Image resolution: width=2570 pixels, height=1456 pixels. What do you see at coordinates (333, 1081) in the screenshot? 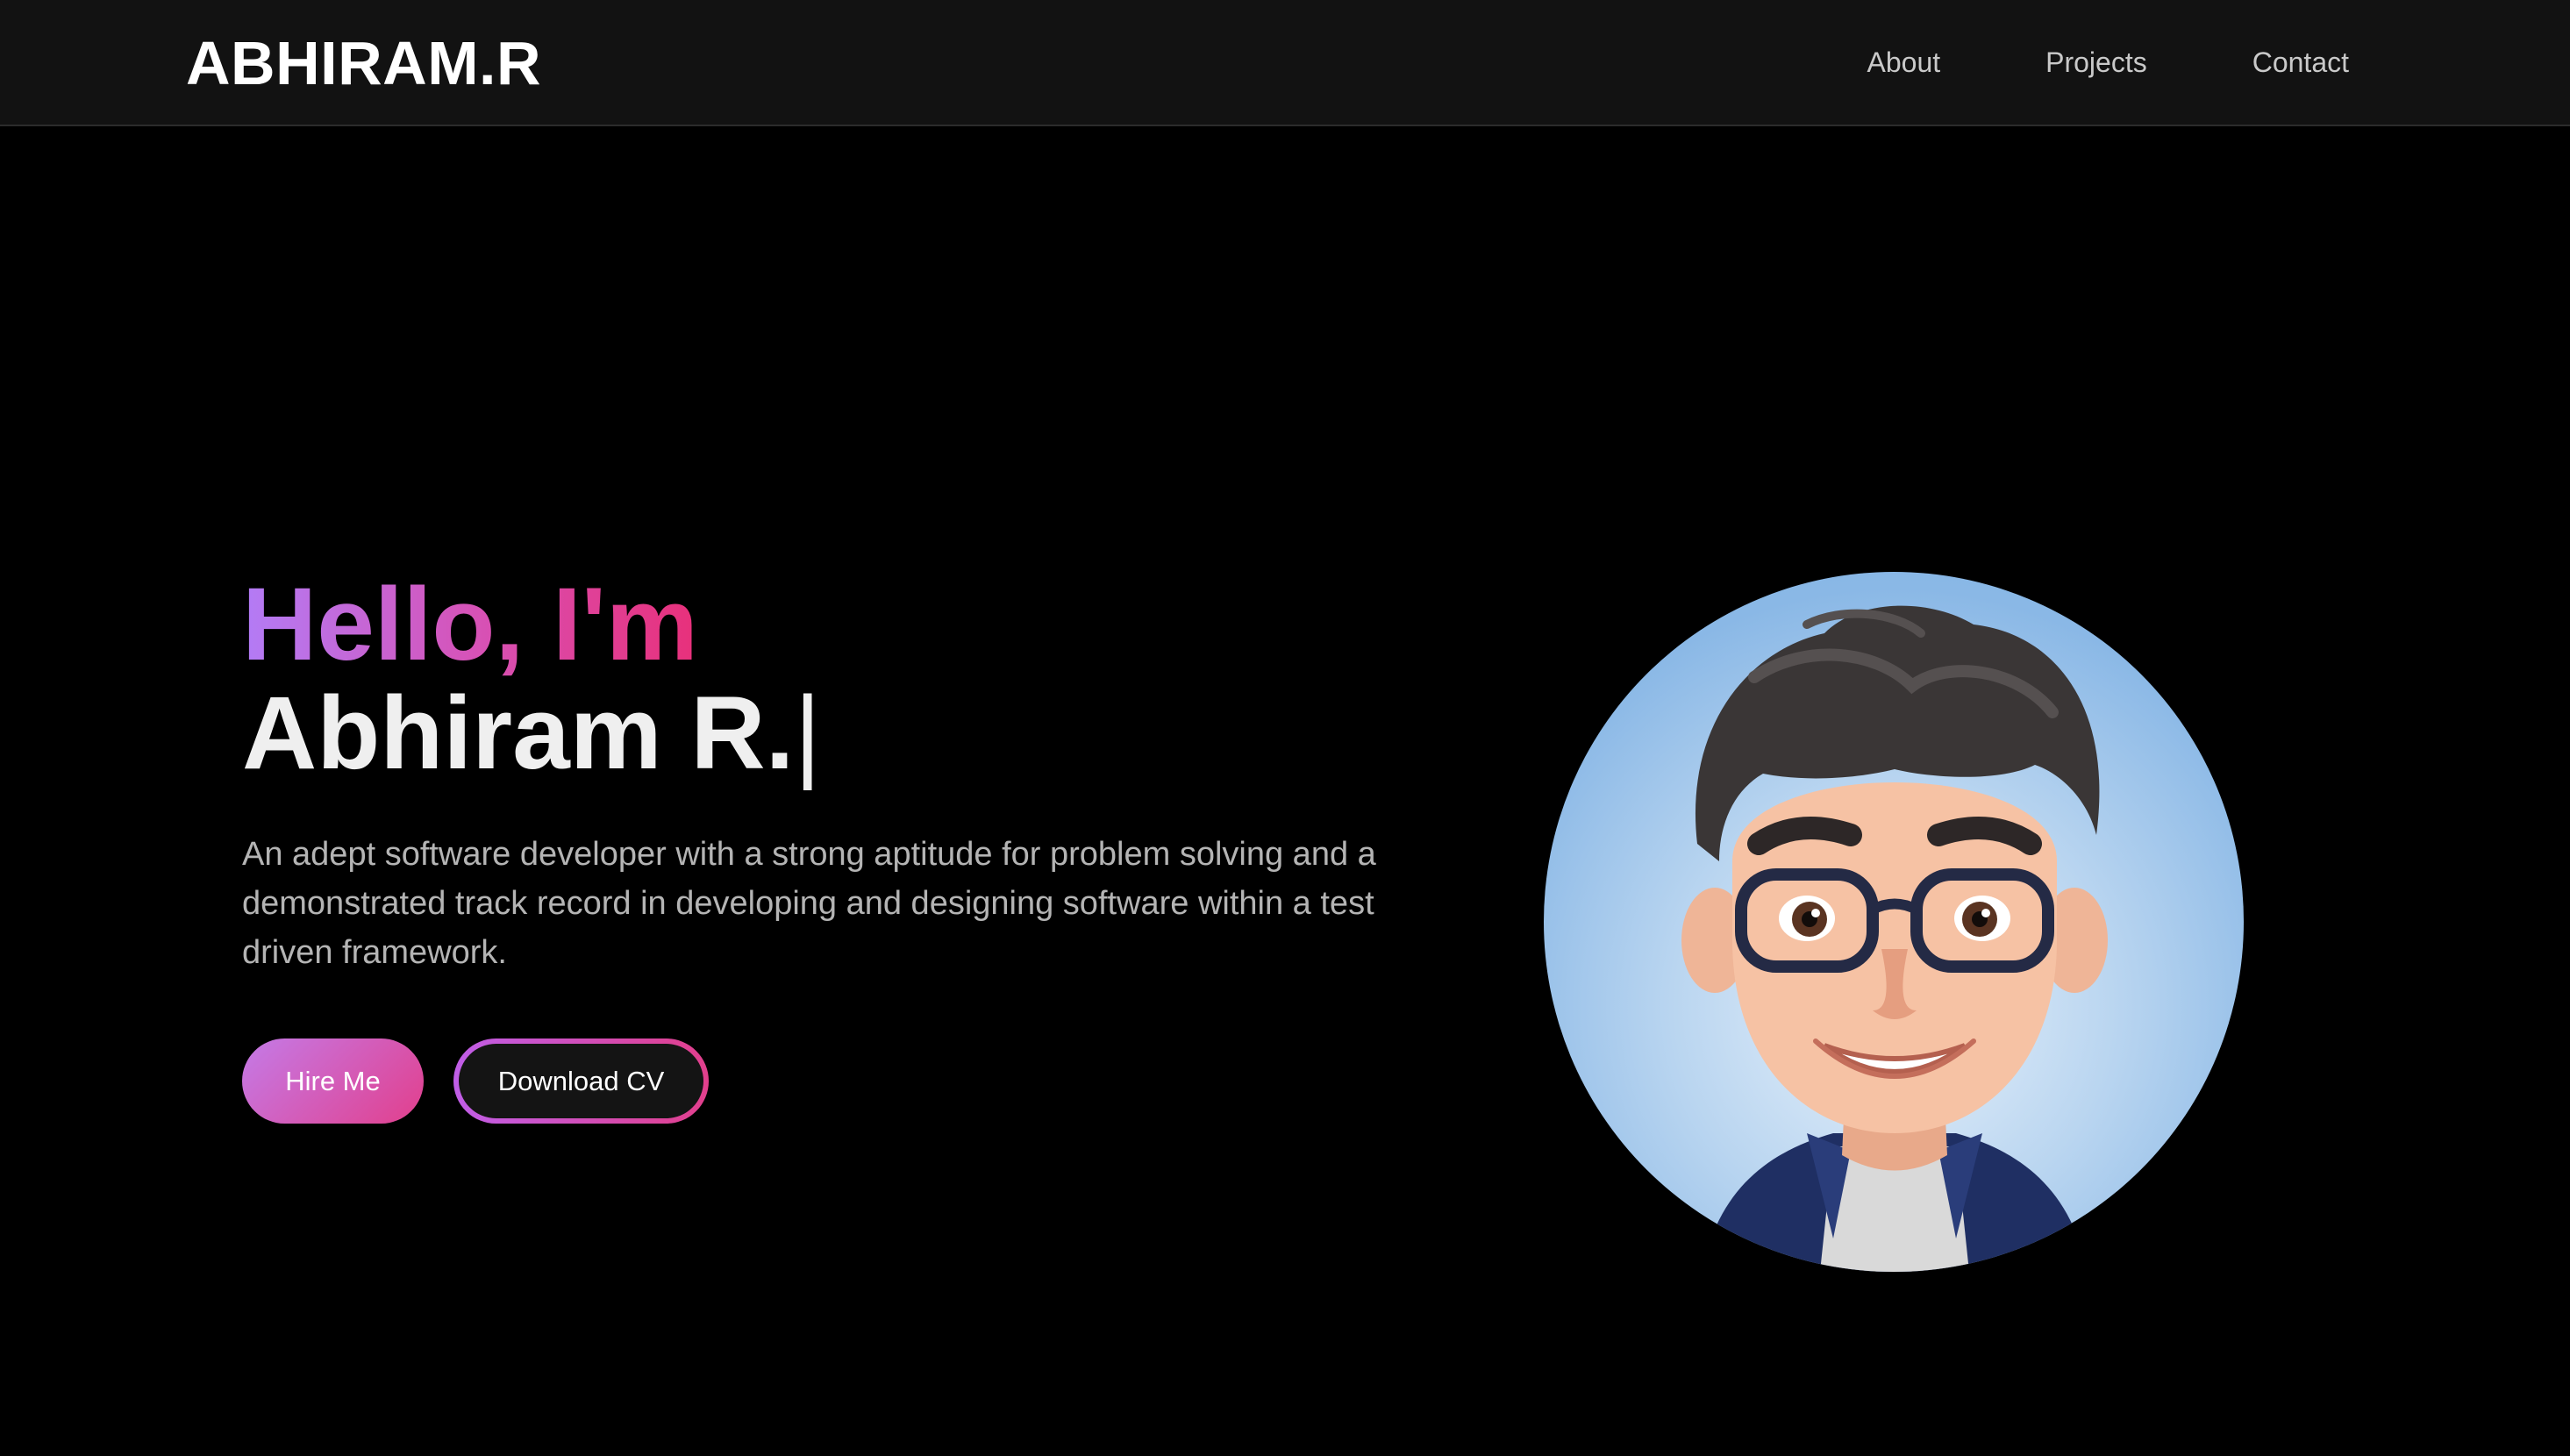
I see `hire-me-button: Hire Me` at bounding box center [333, 1081].